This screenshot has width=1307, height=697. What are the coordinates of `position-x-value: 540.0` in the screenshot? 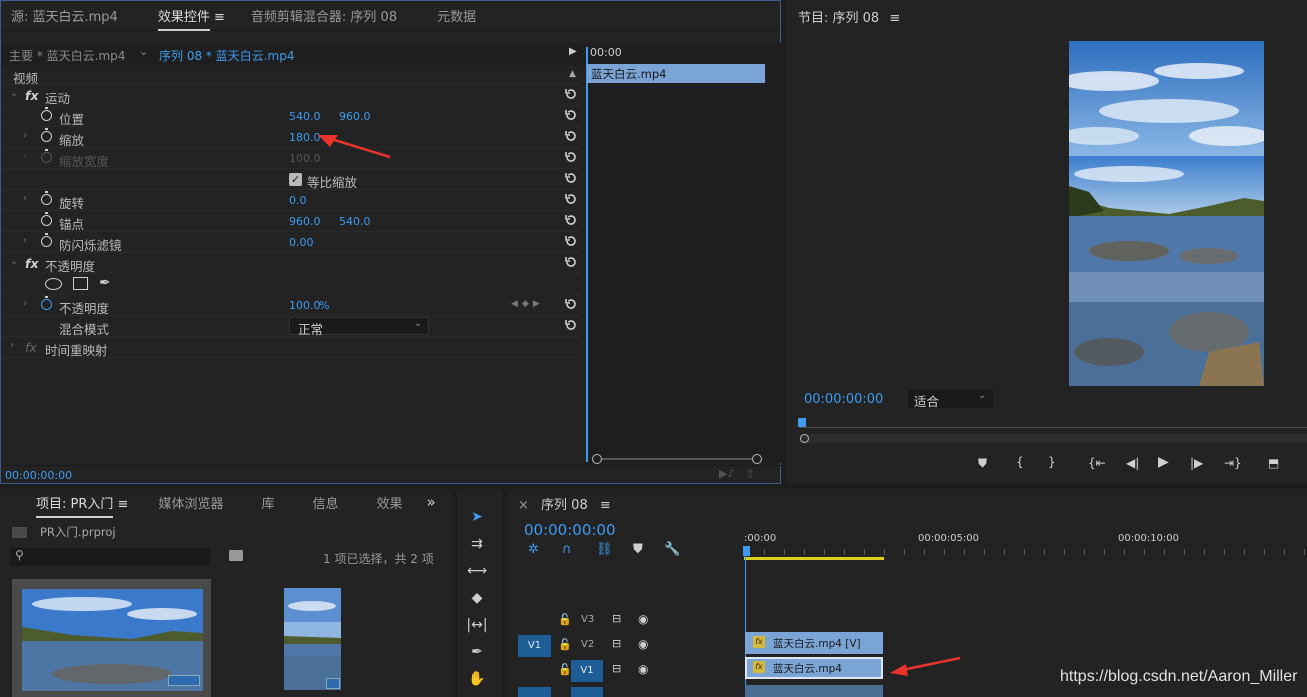 It's located at (305, 116).